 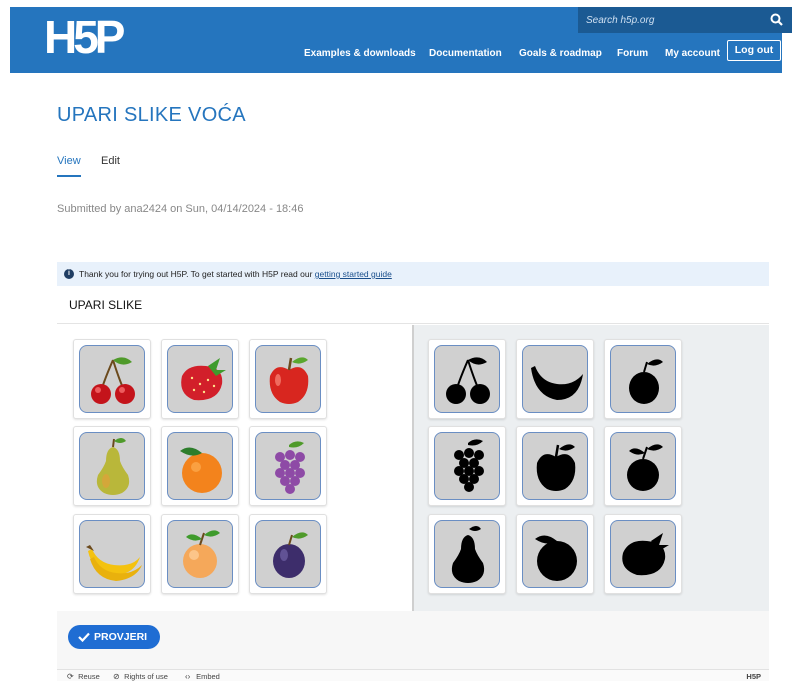 I want to click on card-pear-silhouette, so click(x=467, y=554).